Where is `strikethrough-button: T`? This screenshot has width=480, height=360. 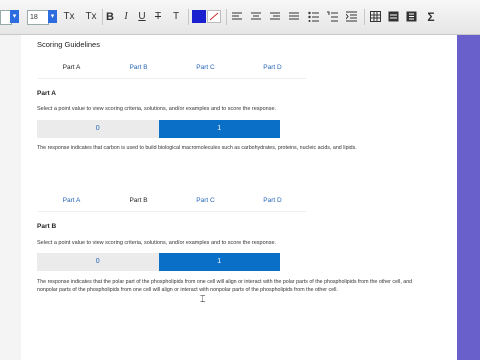
strikethrough-button: T is located at coordinates (158, 17).